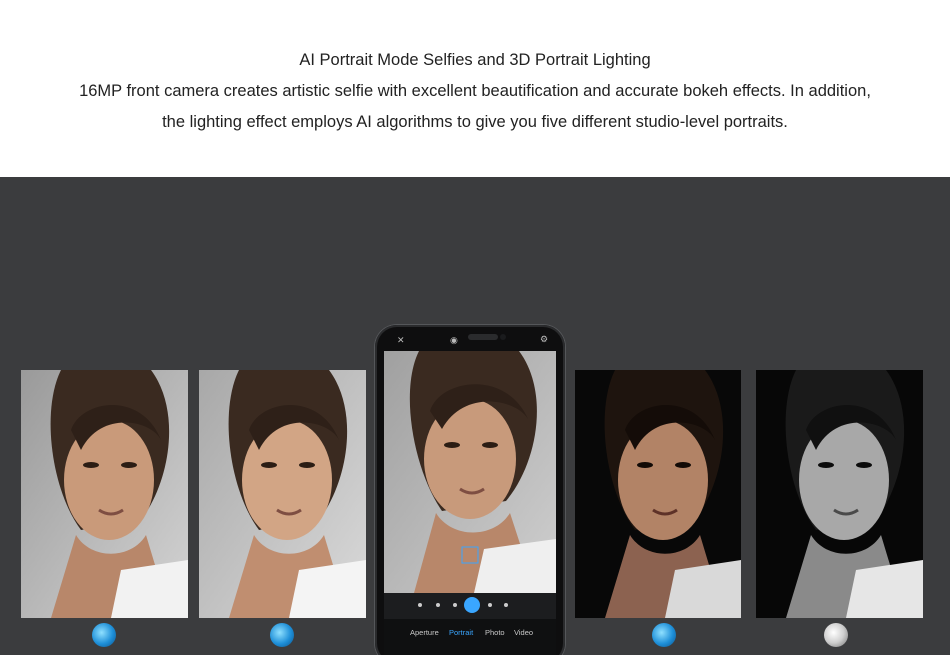  I want to click on lighting-selector, so click(470, 606).